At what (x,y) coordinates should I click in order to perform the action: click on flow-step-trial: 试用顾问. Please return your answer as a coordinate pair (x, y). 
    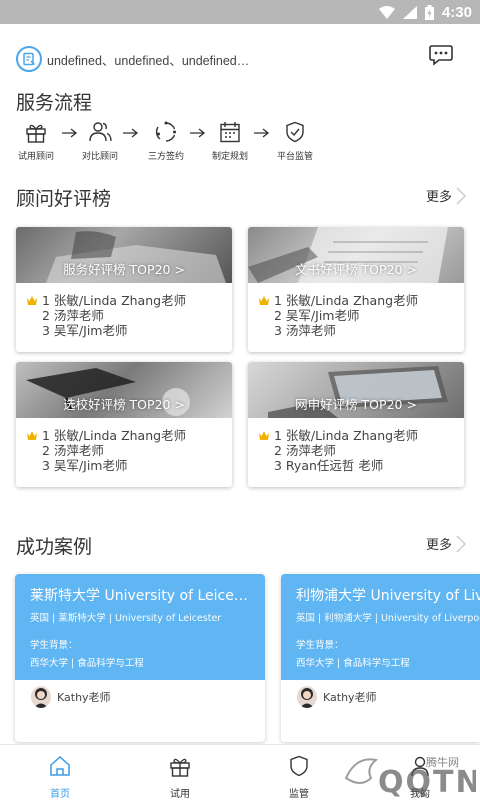
    Looking at the image, I should click on (36, 140).